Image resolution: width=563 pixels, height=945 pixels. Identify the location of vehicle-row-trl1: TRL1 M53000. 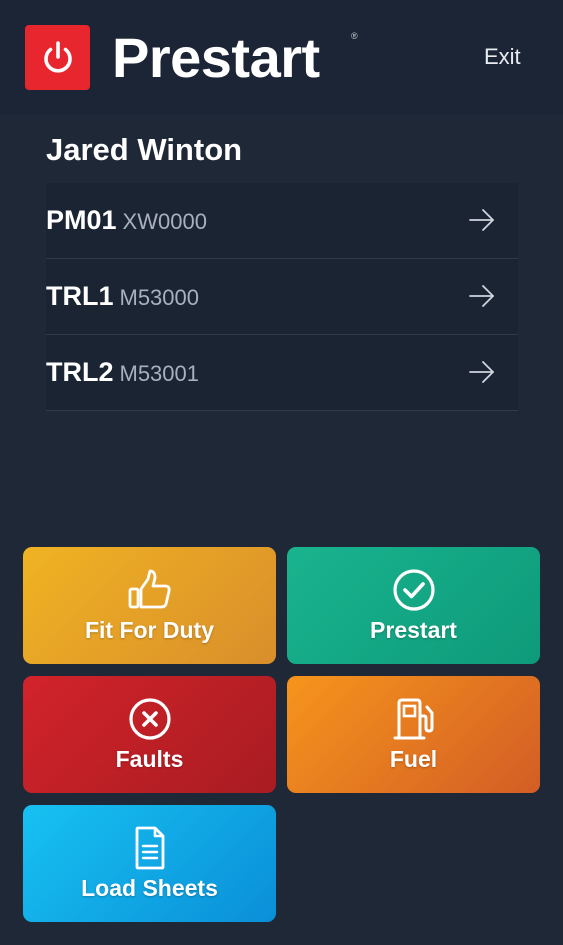
(282, 297).